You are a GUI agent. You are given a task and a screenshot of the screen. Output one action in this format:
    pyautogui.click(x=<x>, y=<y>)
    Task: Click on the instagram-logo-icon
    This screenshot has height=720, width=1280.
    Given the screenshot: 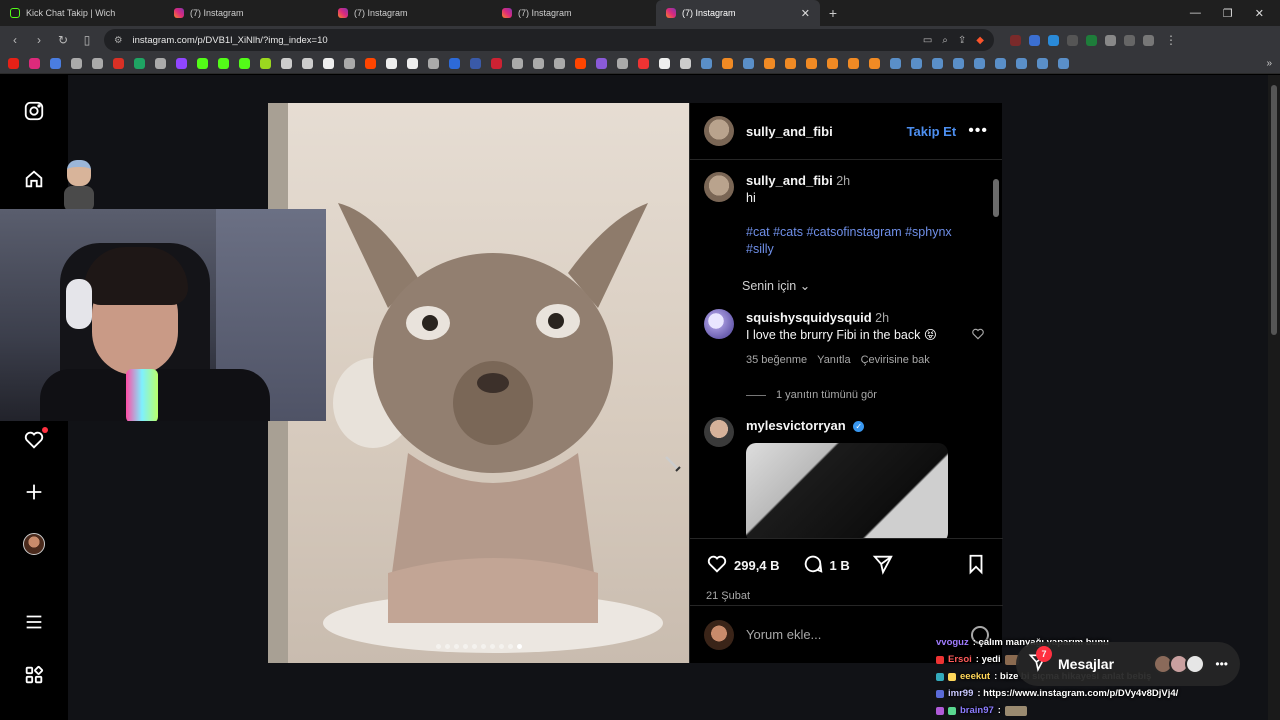 What is the action you would take?
    pyautogui.click(x=34, y=111)
    